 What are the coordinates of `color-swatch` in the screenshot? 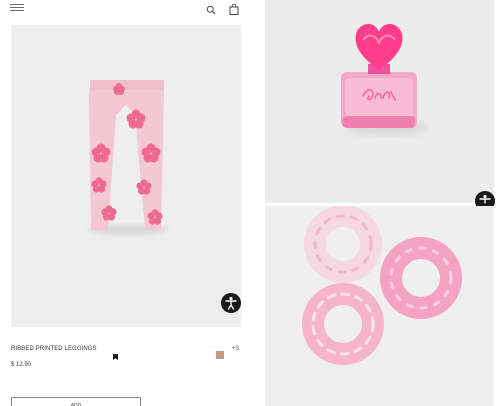 It's located at (220, 352).